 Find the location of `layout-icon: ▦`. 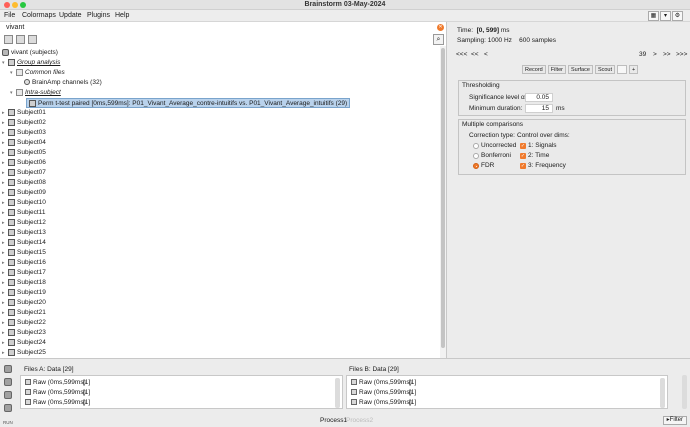

layout-icon: ▦ is located at coordinates (653, 16).